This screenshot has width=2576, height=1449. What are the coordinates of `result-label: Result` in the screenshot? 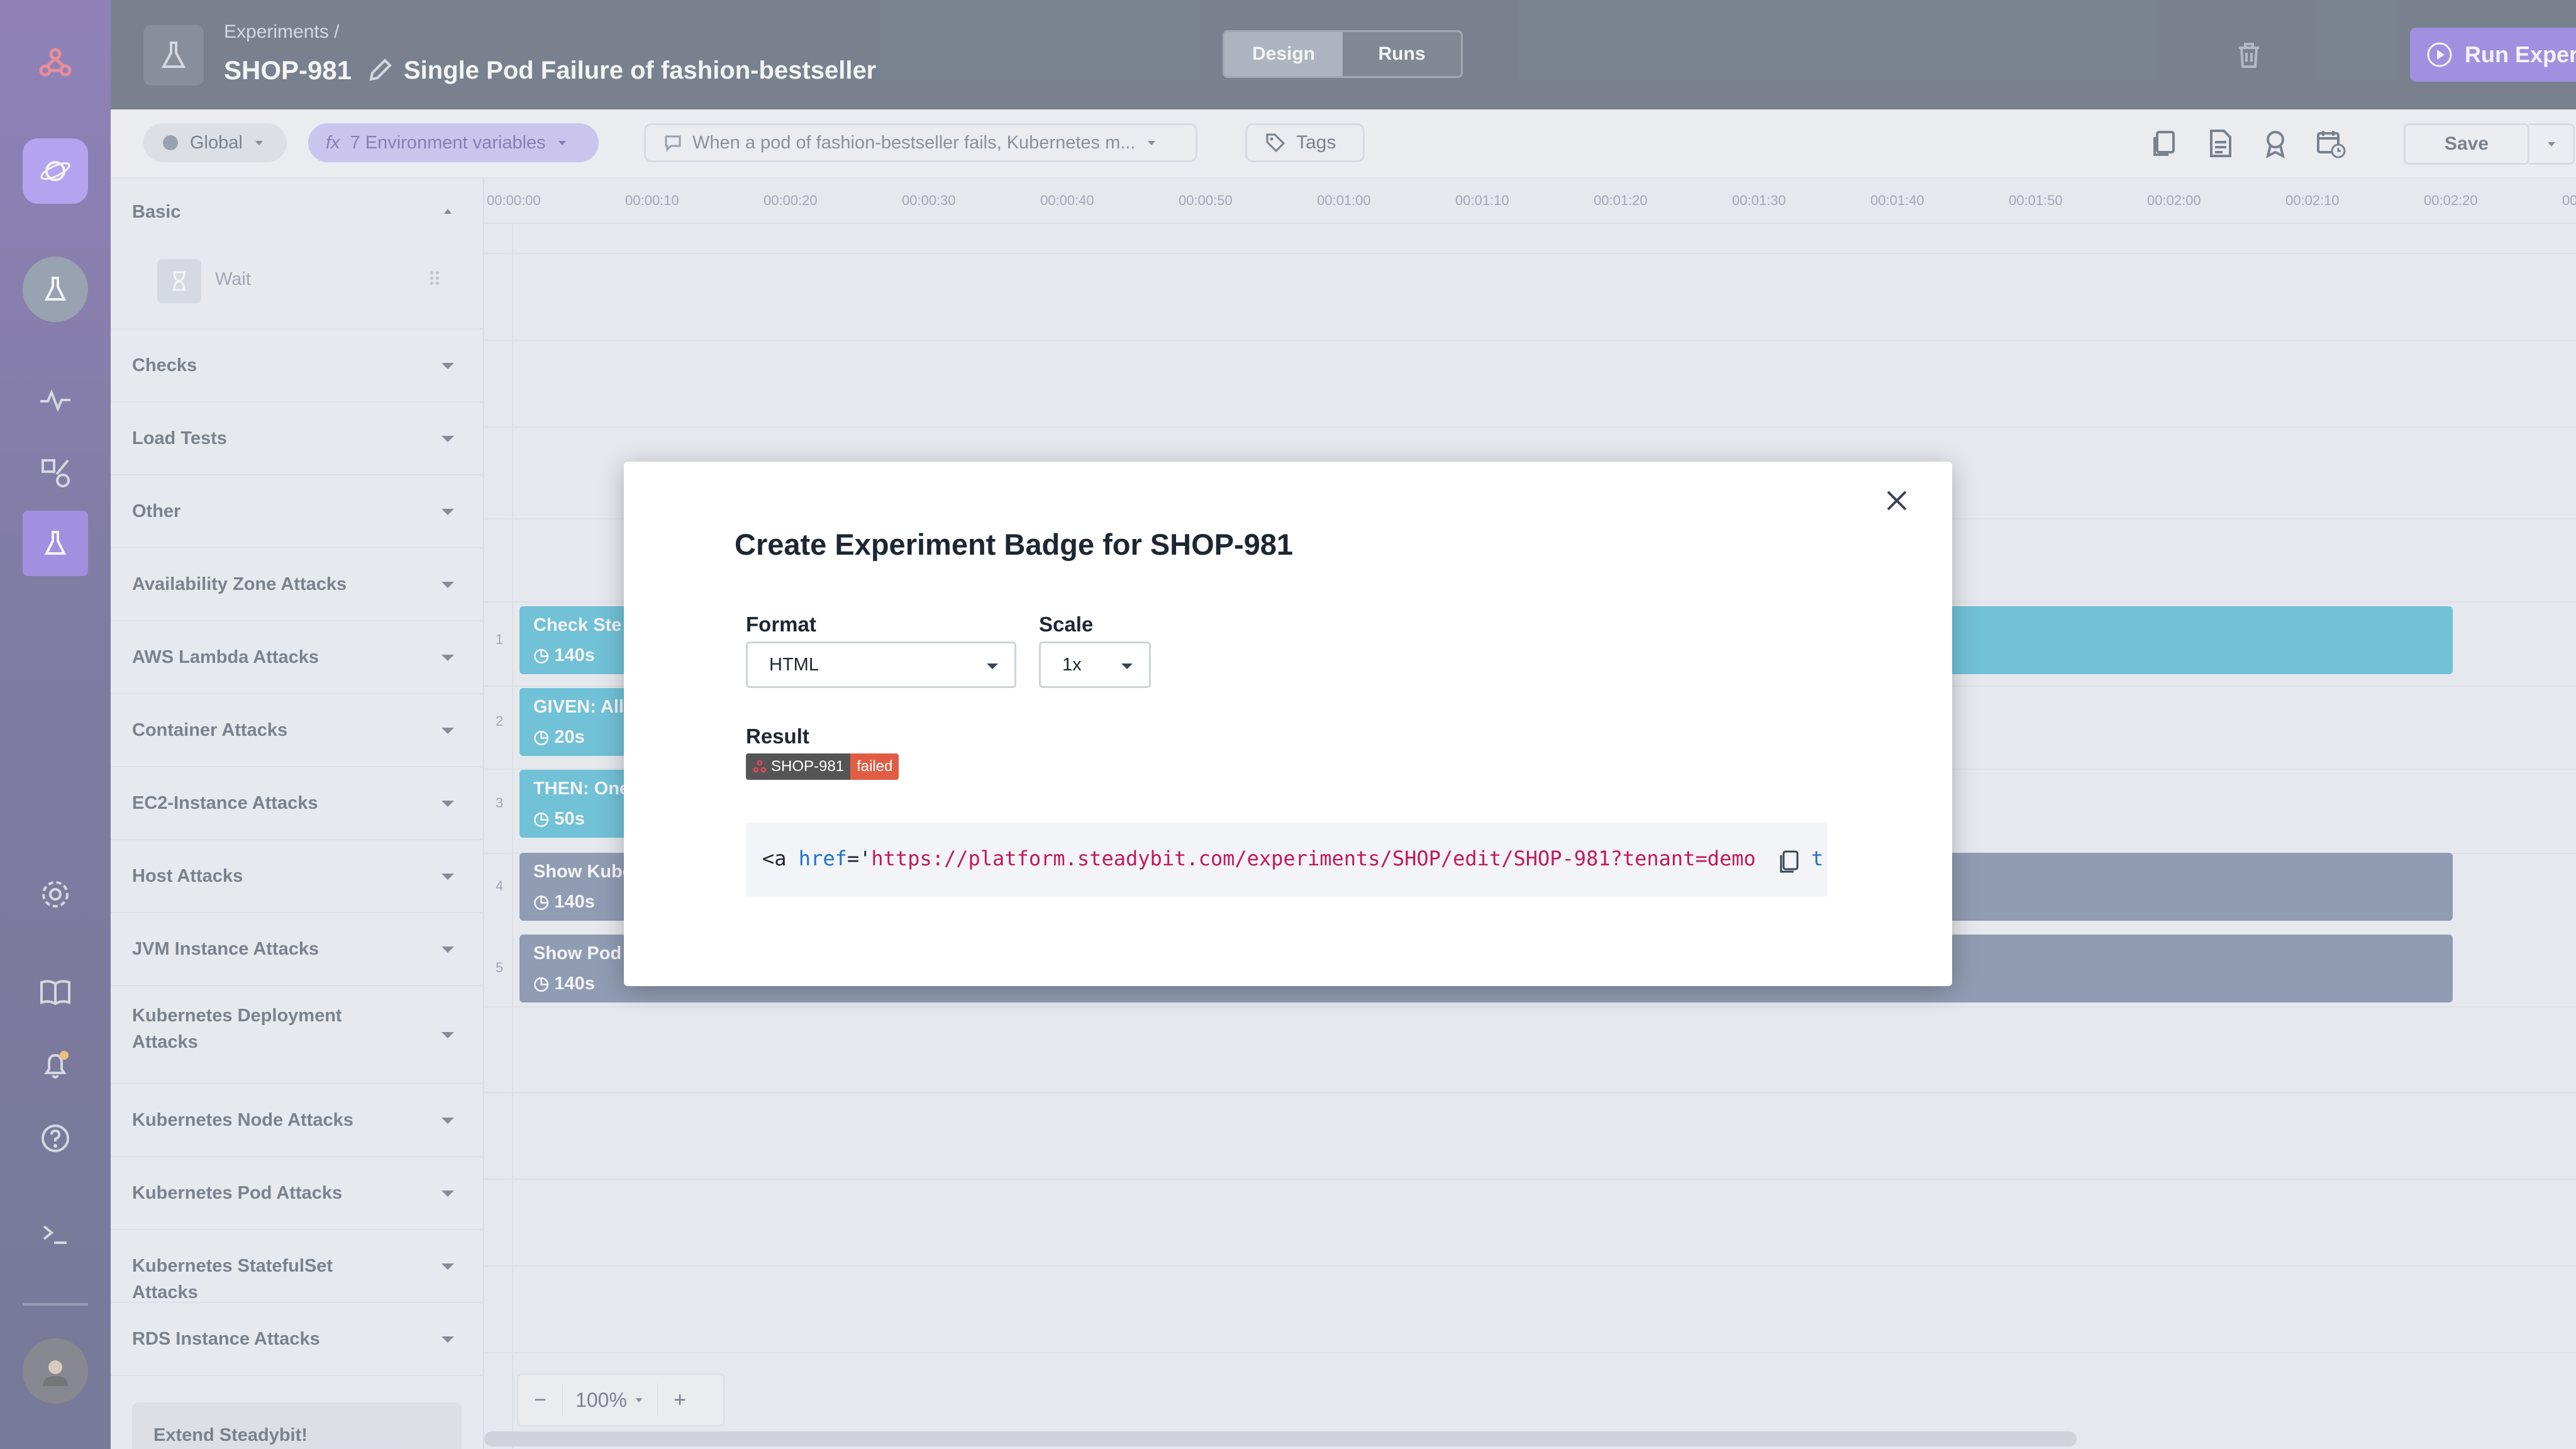 It's located at (777, 736).